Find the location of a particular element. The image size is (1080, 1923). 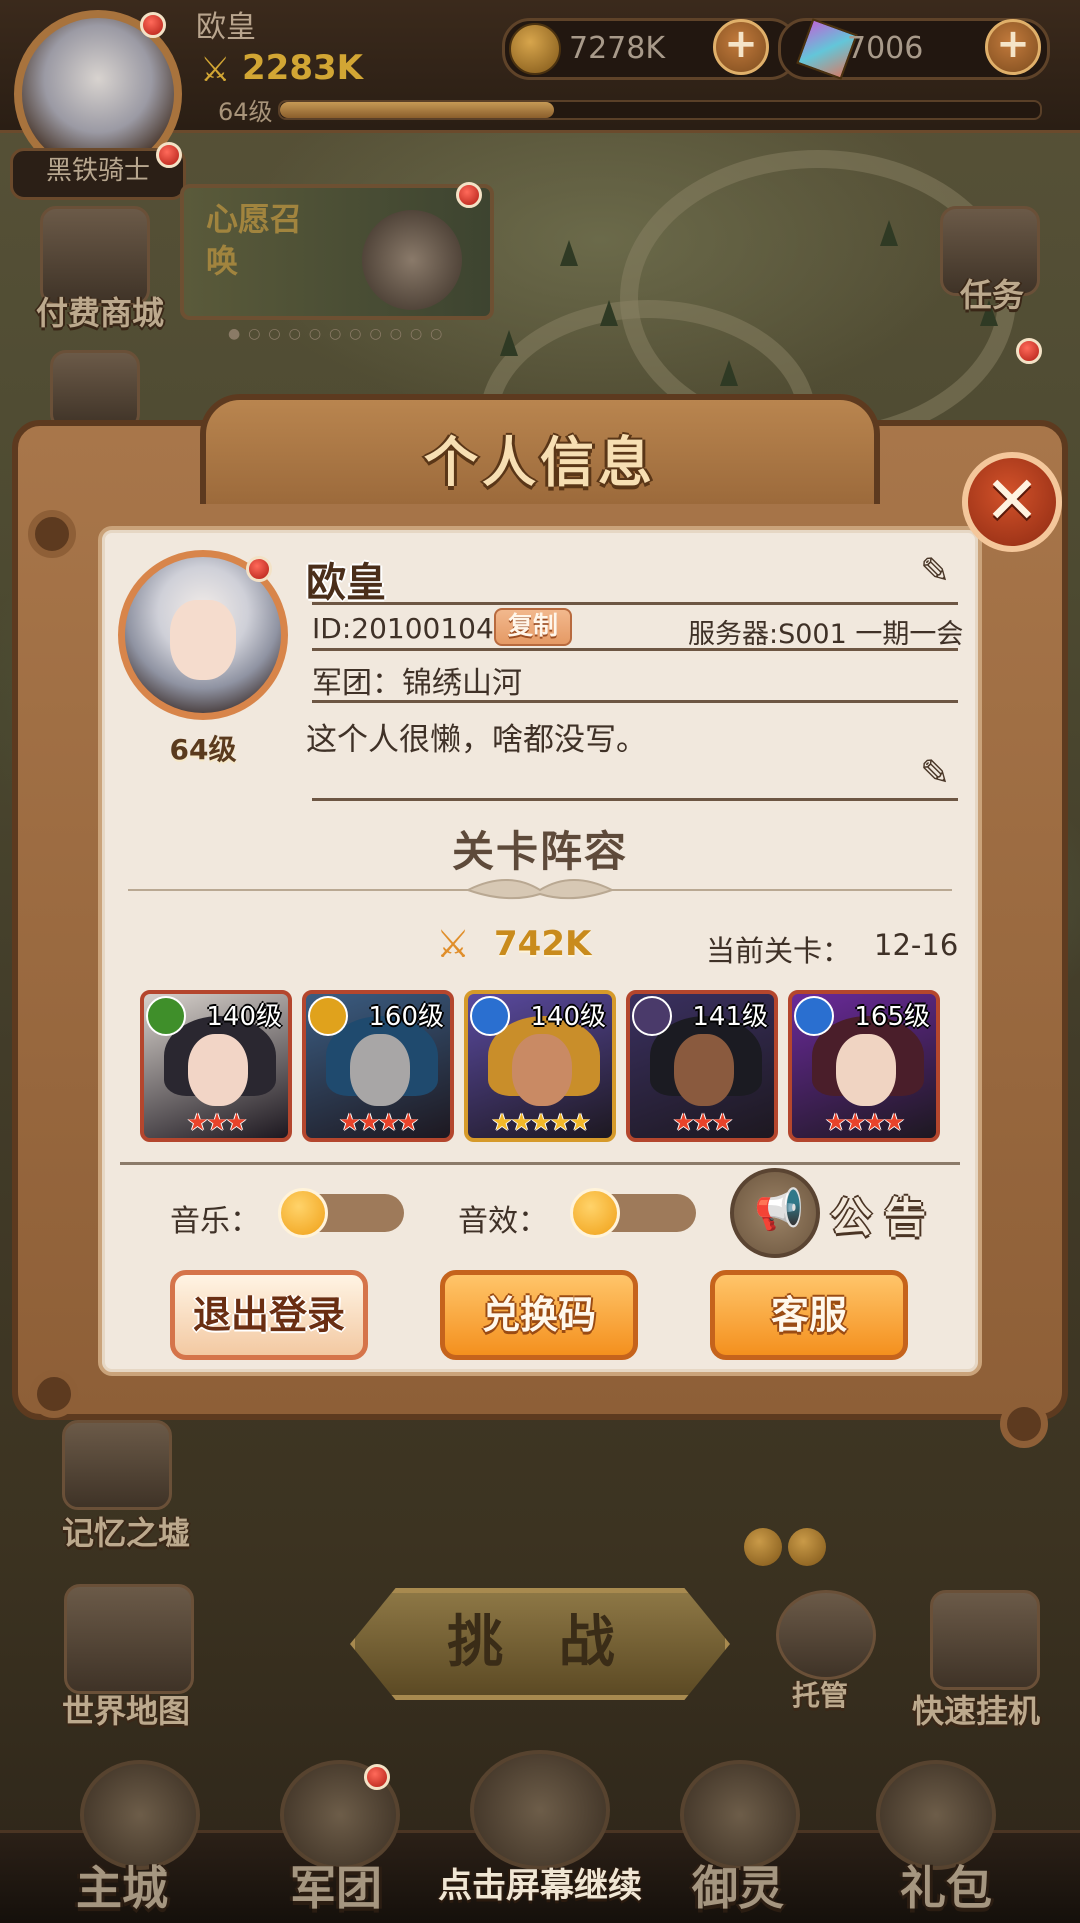

music-toggle-knob is located at coordinates (303, 1213).